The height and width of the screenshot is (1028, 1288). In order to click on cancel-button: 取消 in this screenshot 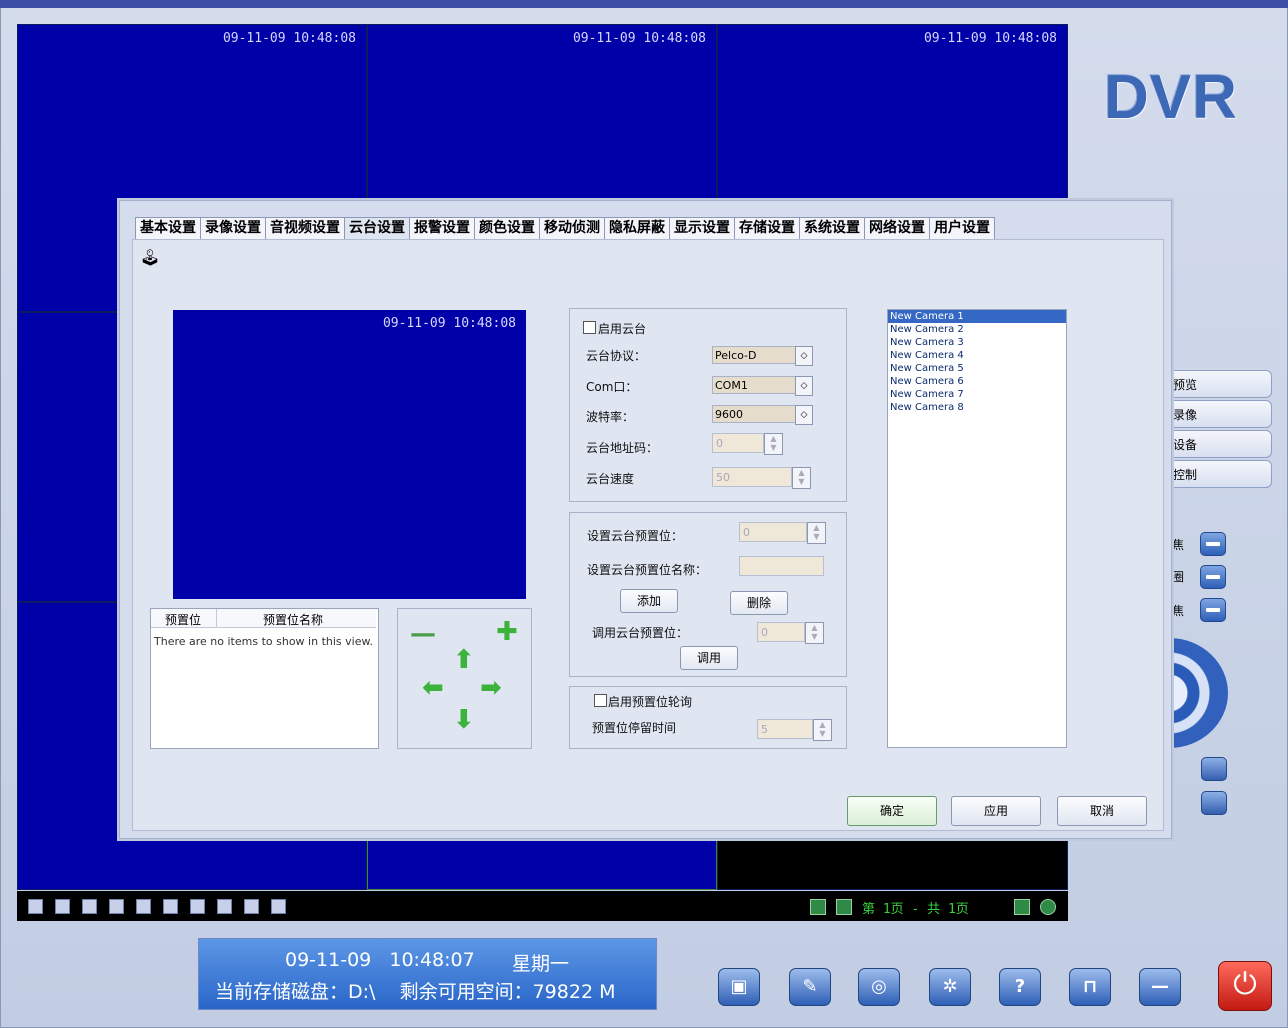, I will do `click(1102, 811)`.